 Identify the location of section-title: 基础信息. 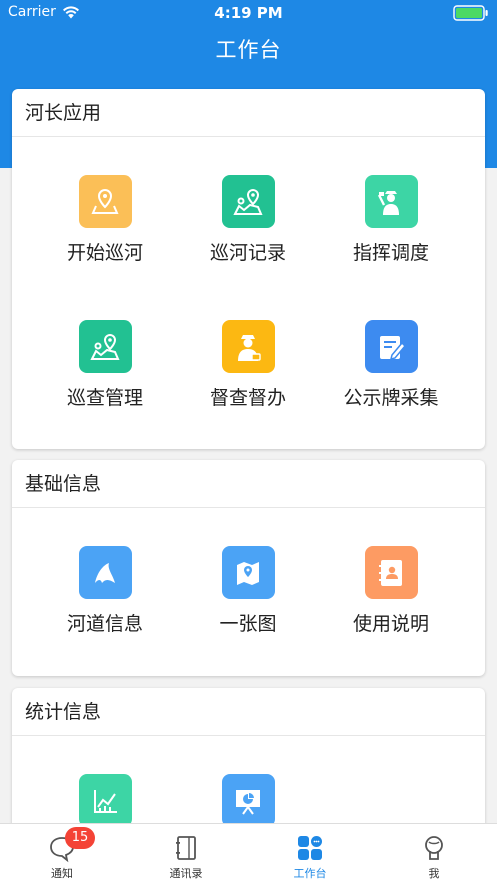
(248, 484).